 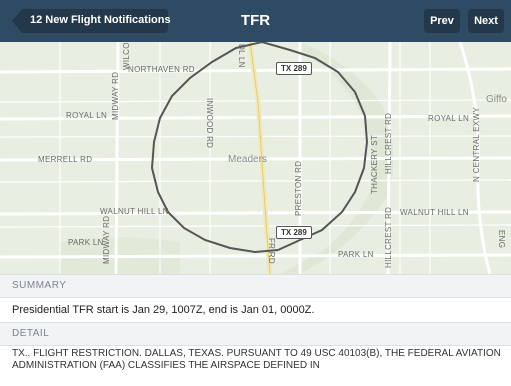 I want to click on prev-button: Prev, so click(x=442, y=21).